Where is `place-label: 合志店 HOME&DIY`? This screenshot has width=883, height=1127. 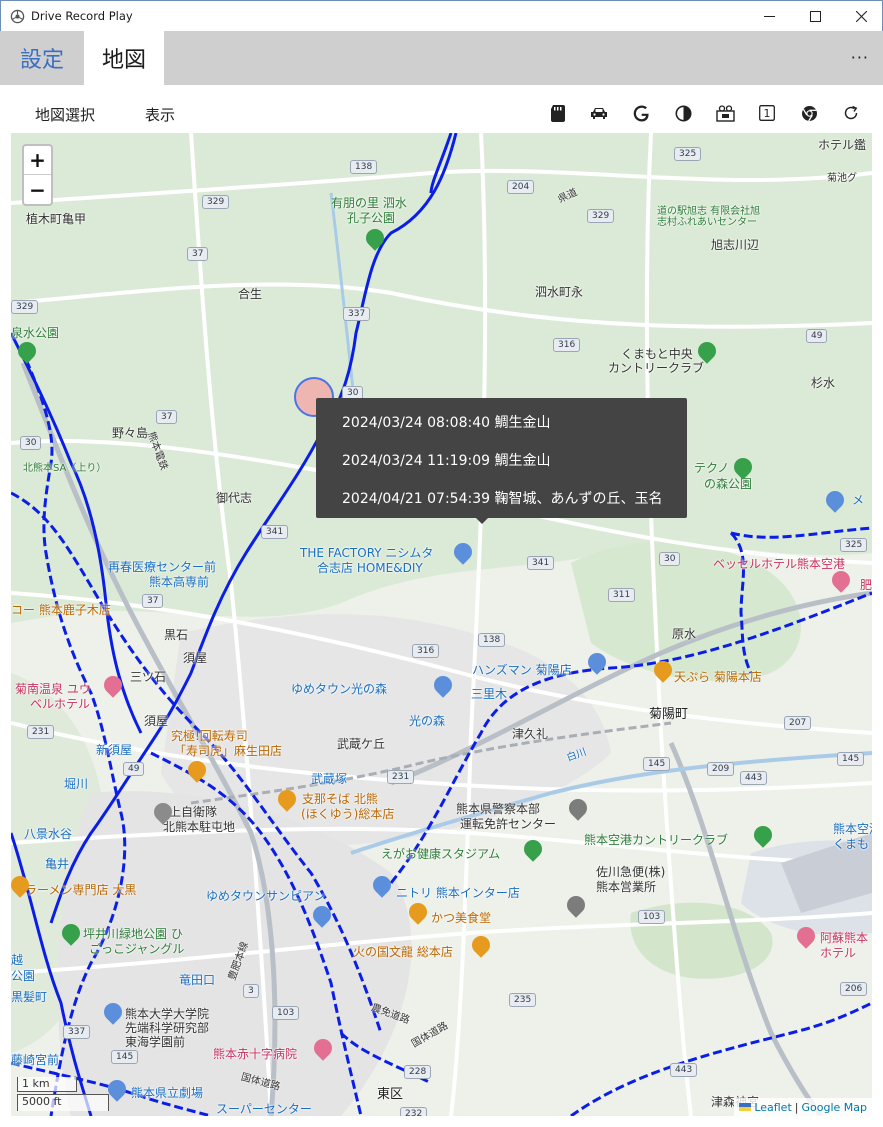 place-label: 合志店 HOME&DIY is located at coordinates (370, 568).